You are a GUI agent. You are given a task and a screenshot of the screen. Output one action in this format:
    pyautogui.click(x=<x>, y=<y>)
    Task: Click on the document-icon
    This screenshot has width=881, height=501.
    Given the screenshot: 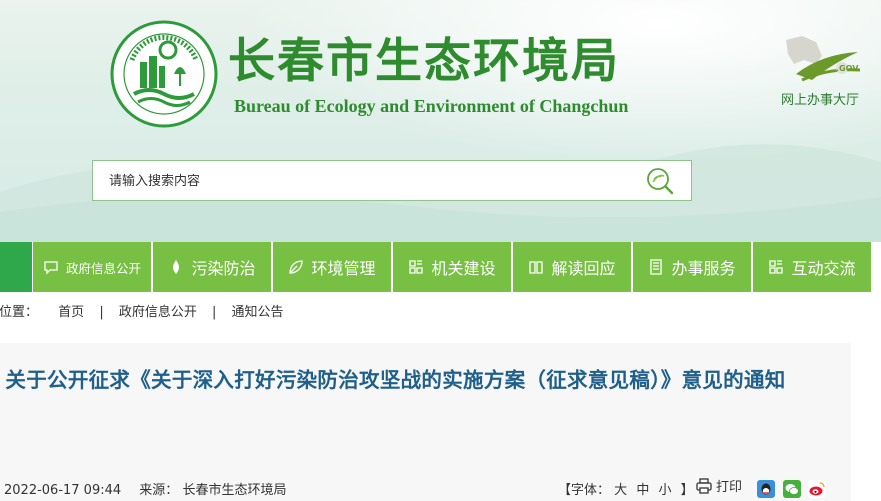 What is the action you would take?
    pyautogui.click(x=656, y=267)
    